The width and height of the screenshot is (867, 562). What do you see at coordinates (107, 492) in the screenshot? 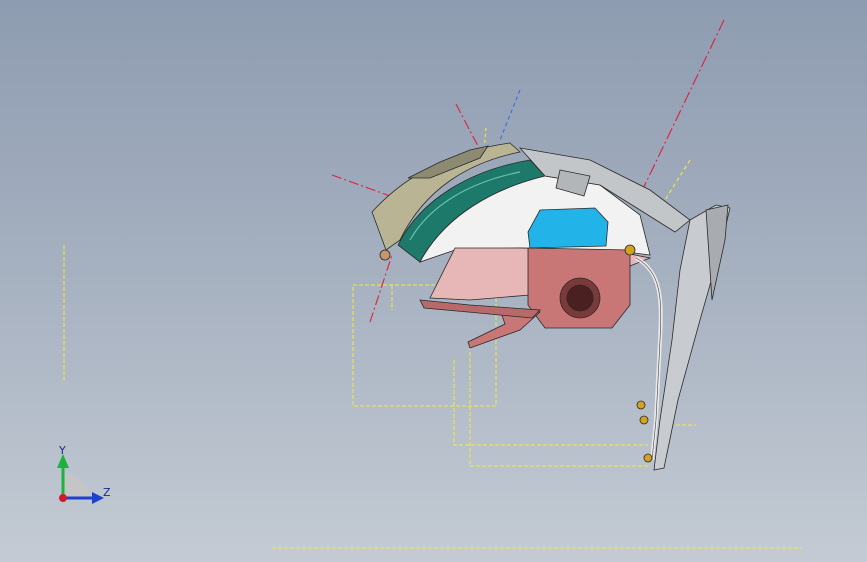
I see `z-axis-label: Z` at bounding box center [107, 492].